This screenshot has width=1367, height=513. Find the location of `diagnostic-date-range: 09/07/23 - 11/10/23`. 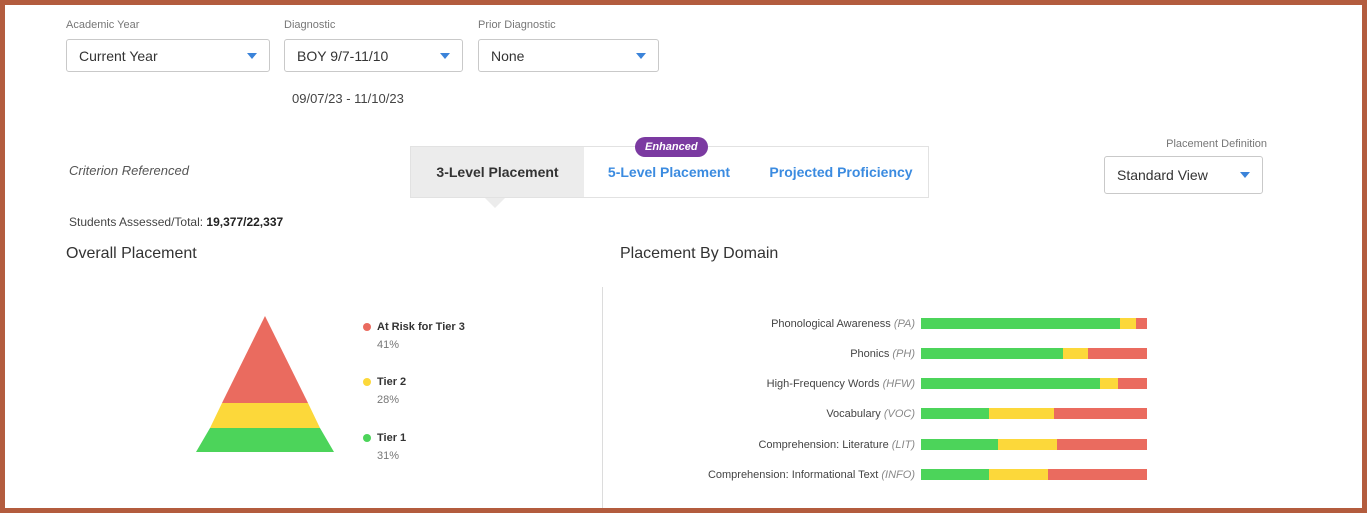

diagnostic-date-range: 09/07/23 - 11/10/23 is located at coordinates (348, 98).